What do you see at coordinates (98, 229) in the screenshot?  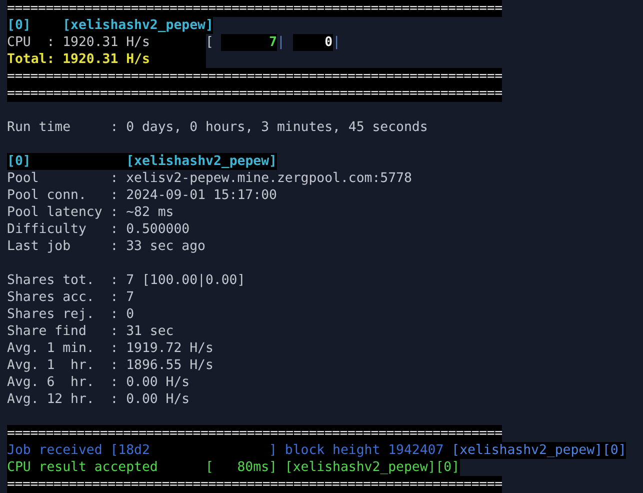 I see `terminal-text: Difficulty : 0.500000` at bounding box center [98, 229].